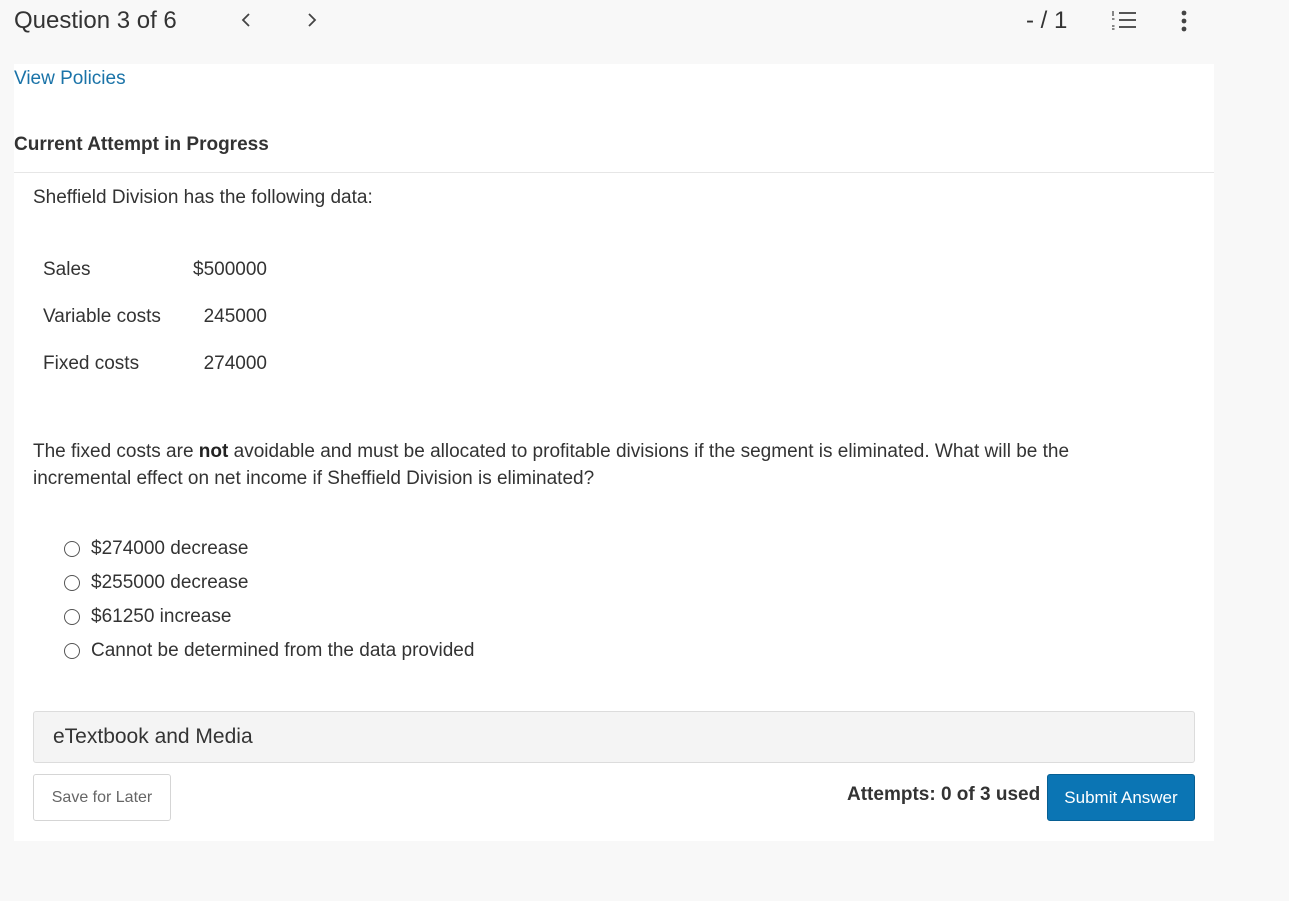 This screenshot has width=1289, height=901. What do you see at coordinates (170, 582) in the screenshot?
I see `answer-option-label: $255000 decrease` at bounding box center [170, 582].